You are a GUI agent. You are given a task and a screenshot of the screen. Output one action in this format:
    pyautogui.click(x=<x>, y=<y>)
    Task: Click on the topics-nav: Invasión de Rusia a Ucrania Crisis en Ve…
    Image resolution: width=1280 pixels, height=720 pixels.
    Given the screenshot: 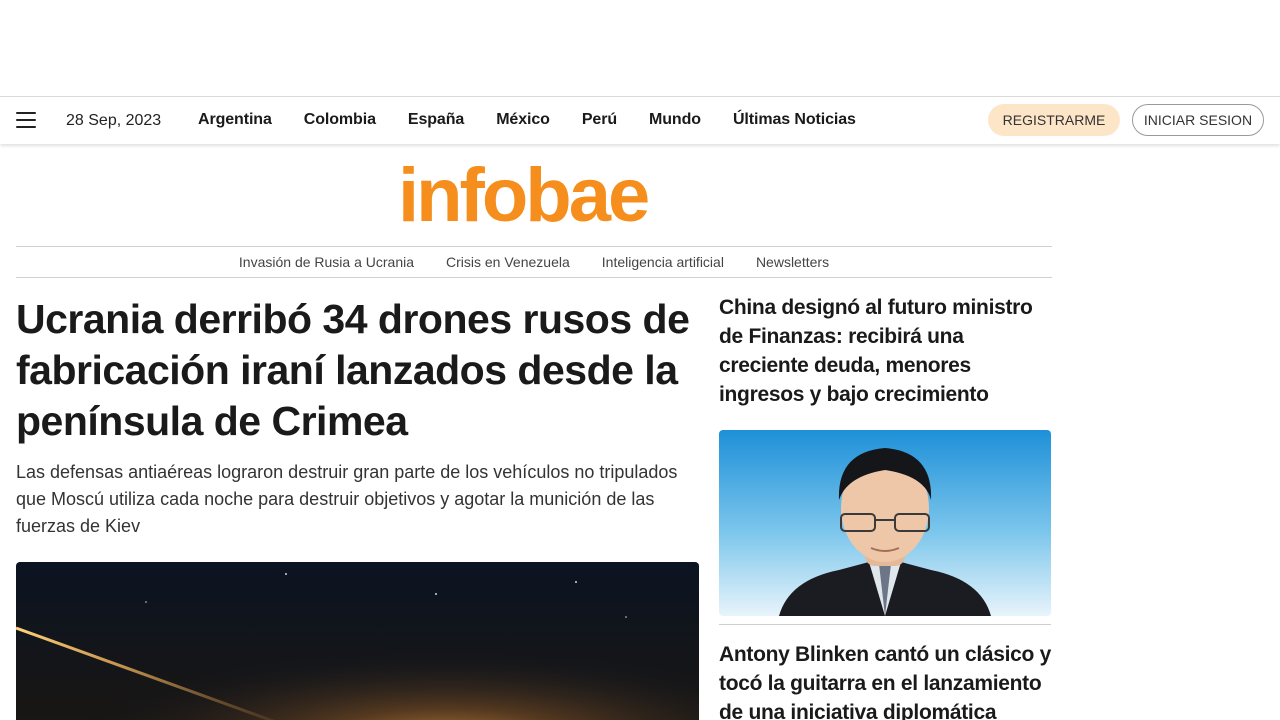 What is the action you would take?
    pyautogui.click(x=534, y=262)
    